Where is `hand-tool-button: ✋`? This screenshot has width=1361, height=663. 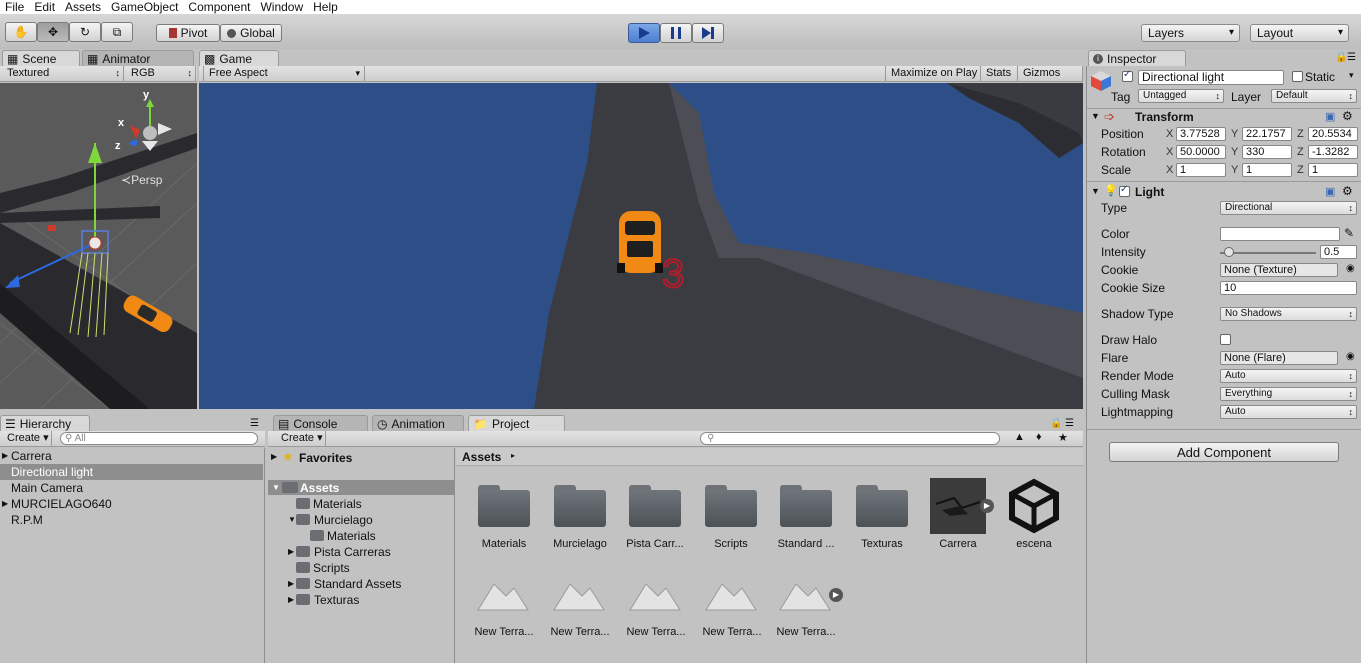 hand-tool-button: ✋ is located at coordinates (21, 32).